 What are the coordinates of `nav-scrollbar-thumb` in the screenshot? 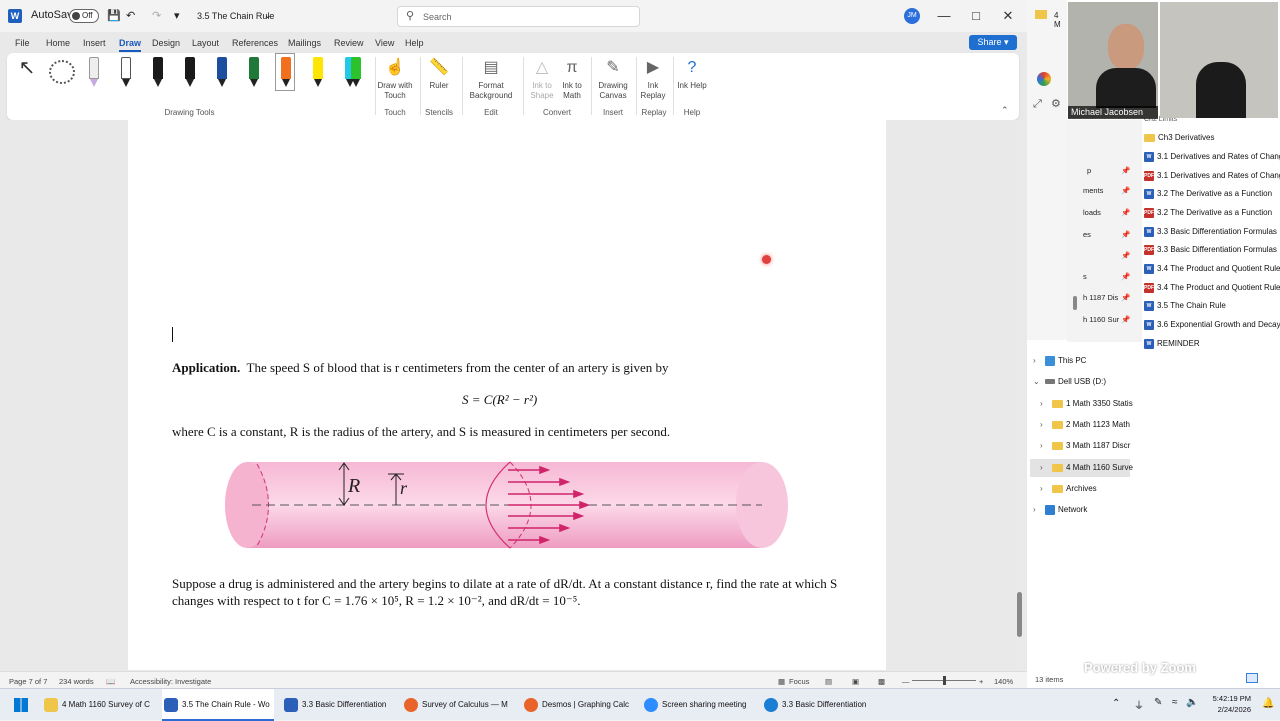 It's located at (1075, 303).